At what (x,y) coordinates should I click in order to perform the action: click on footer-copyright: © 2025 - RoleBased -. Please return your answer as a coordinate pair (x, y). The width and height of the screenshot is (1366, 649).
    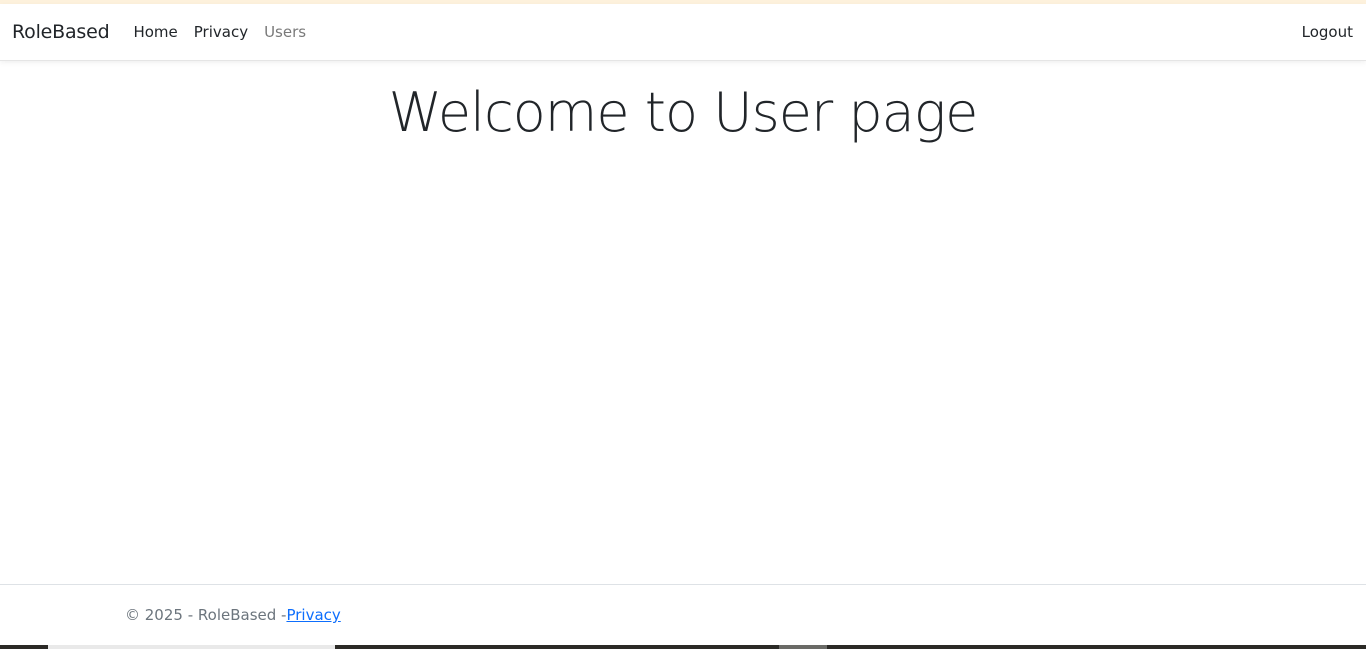
    Looking at the image, I should click on (206, 615).